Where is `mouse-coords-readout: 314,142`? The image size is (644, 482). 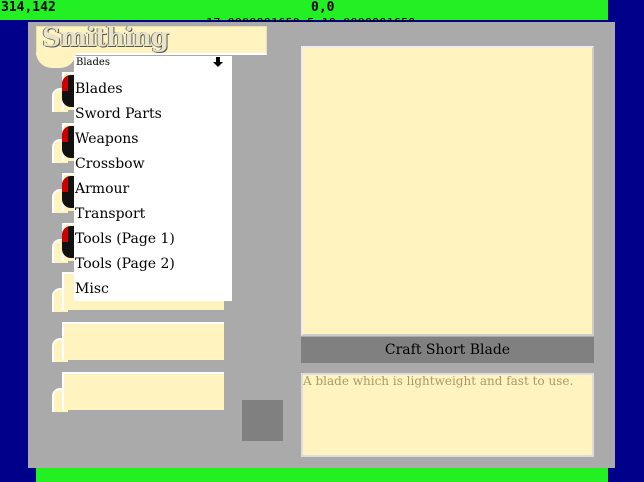 mouse-coords-readout: 314,142 is located at coordinates (28, 7).